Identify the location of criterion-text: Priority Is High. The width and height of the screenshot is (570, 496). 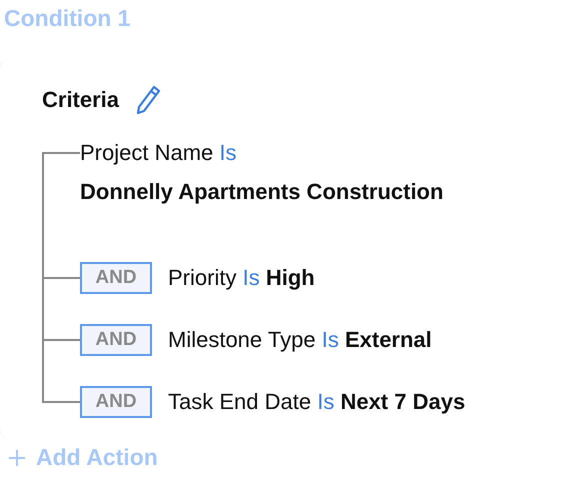
(241, 278).